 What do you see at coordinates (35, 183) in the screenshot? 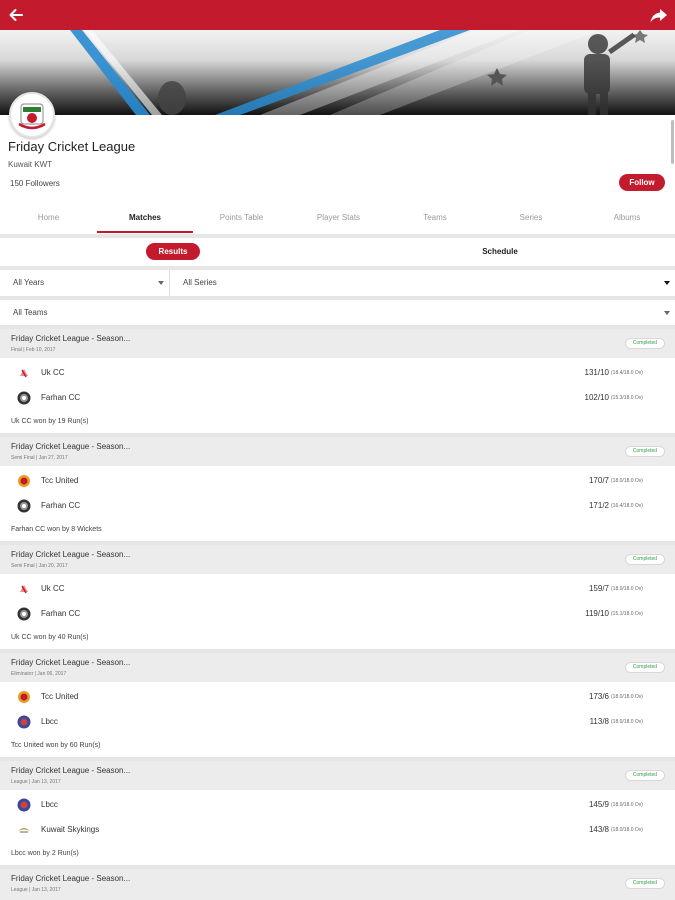
I see `followers-count: 150 Followers` at bounding box center [35, 183].